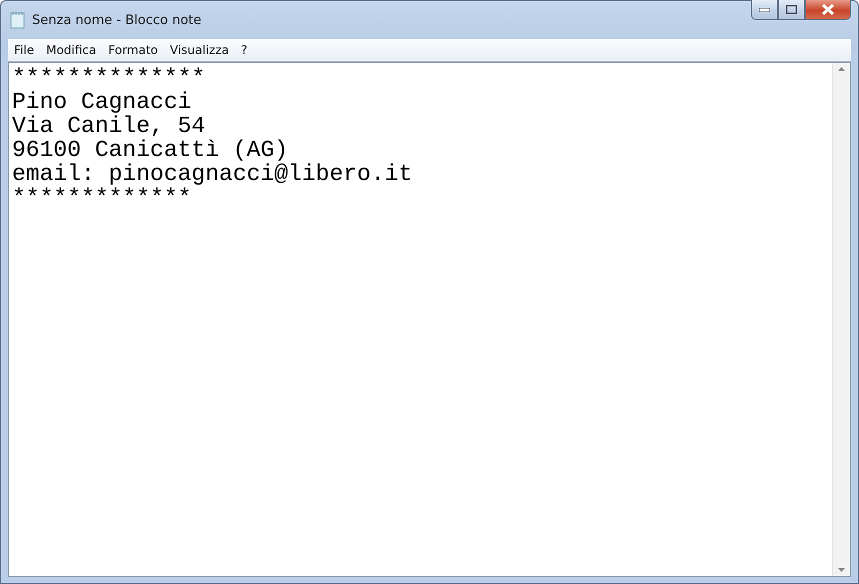 The width and height of the screenshot is (859, 584). Describe the element at coordinates (102, 102) in the screenshot. I see `text-line: Pino Cagnacci` at that location.